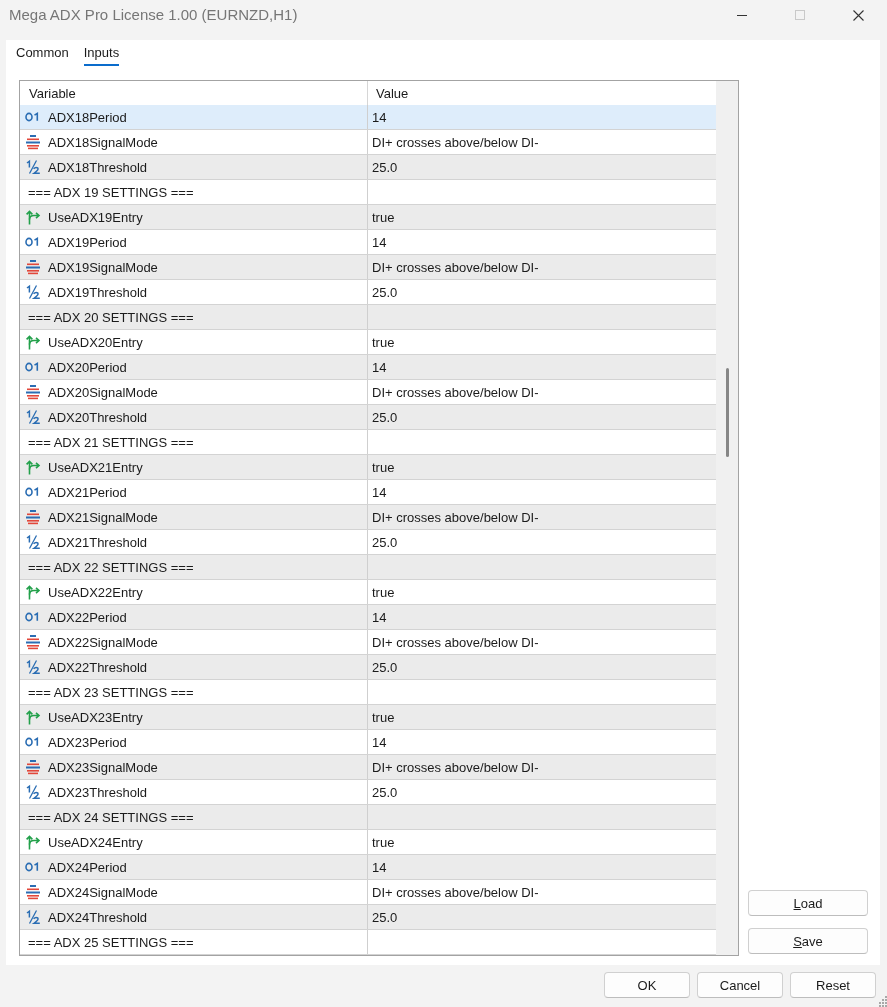 This screenshot has width=887, height=1007. I want to click on variable-name: UseADX19Entry, so click(95, 217).